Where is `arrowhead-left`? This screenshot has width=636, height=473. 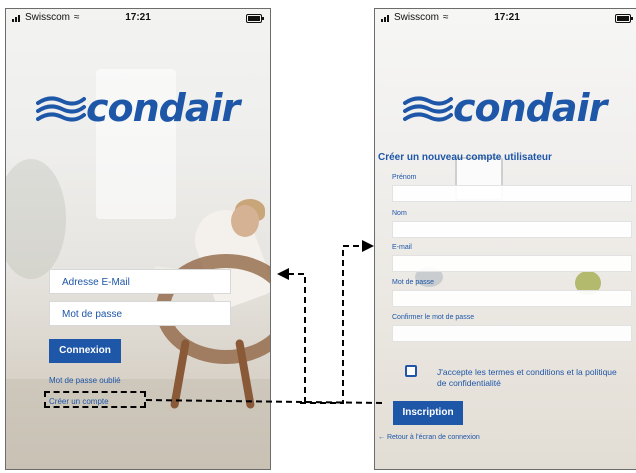
arrowhead-left is located at coordinates (283, 274).